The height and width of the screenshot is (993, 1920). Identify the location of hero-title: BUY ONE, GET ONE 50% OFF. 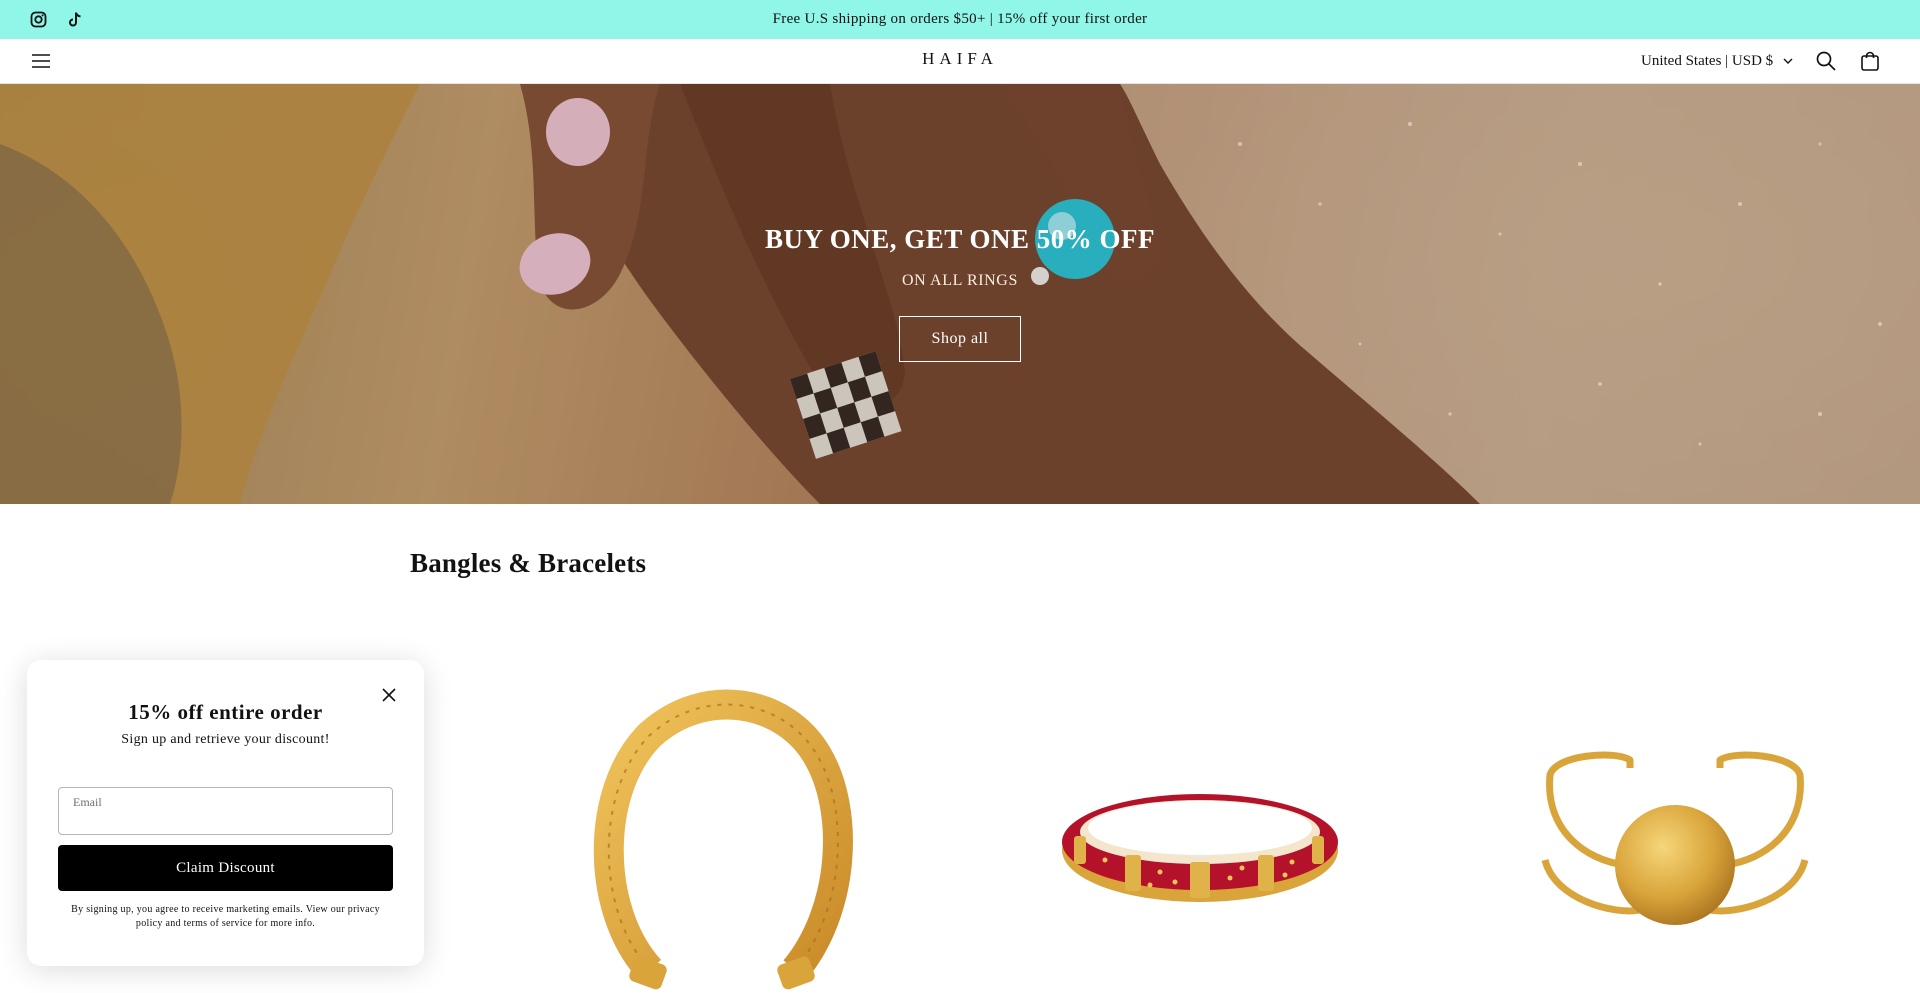
(960, 239).